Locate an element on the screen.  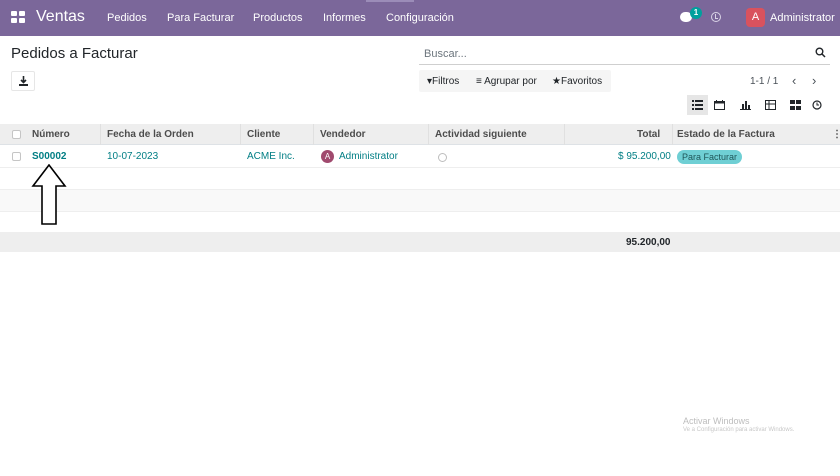
kanban-view-button is located at coordinates (795, 105).